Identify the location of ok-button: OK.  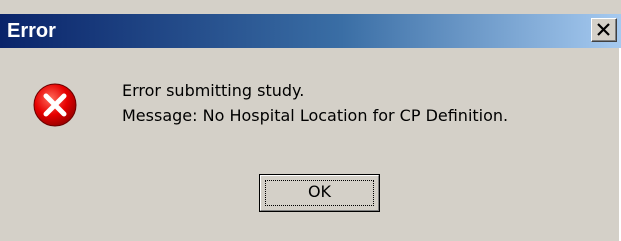
(319, 193).